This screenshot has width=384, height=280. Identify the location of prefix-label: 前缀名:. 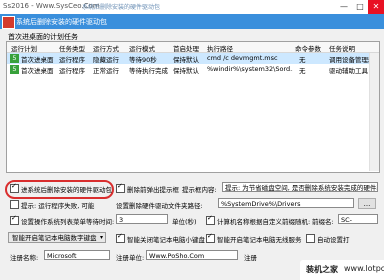
(323, 222).